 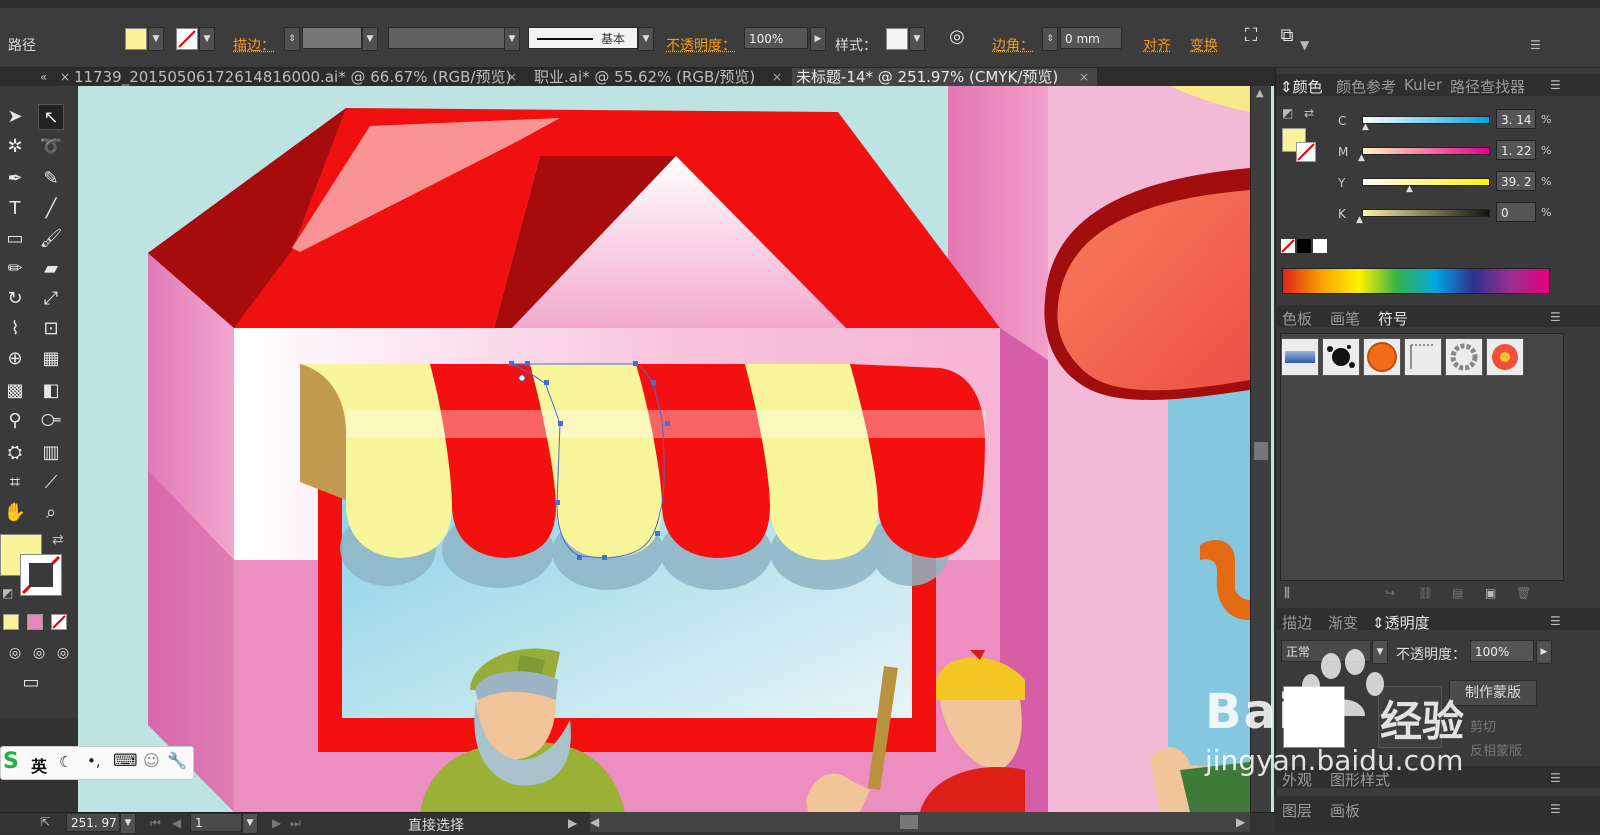 What do you see at coordinates (1544, 652) in the screenshot?
I see `transparency-opacity-arrow: ▶` at bounding box center [1544, 652].